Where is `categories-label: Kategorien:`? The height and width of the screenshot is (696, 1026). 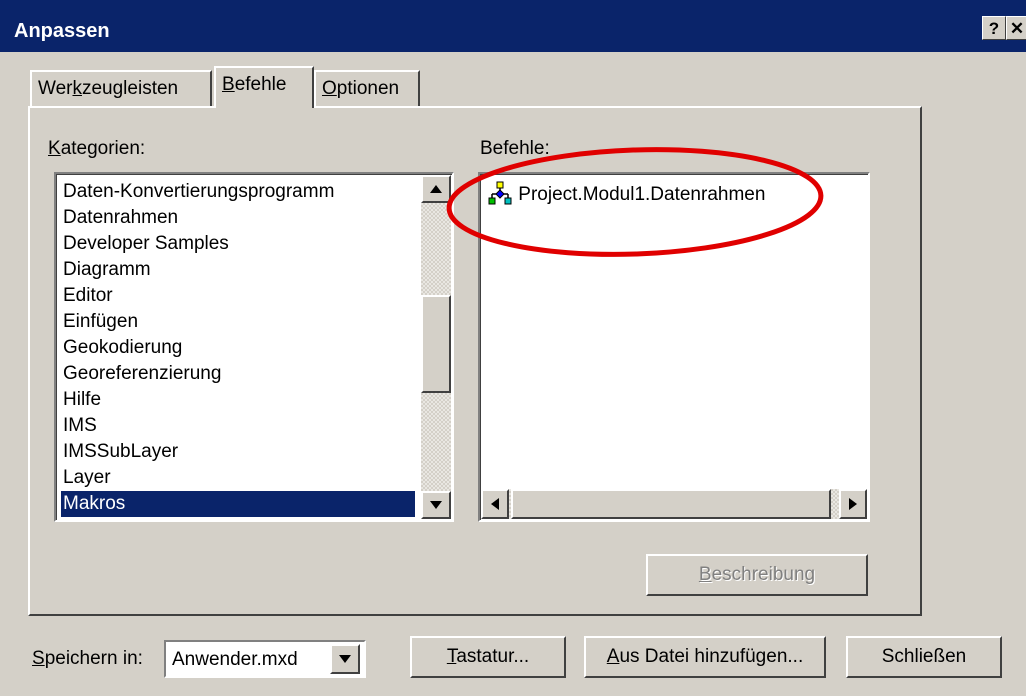
categories-label: Kategorien: is located at coordinates (96, 149).